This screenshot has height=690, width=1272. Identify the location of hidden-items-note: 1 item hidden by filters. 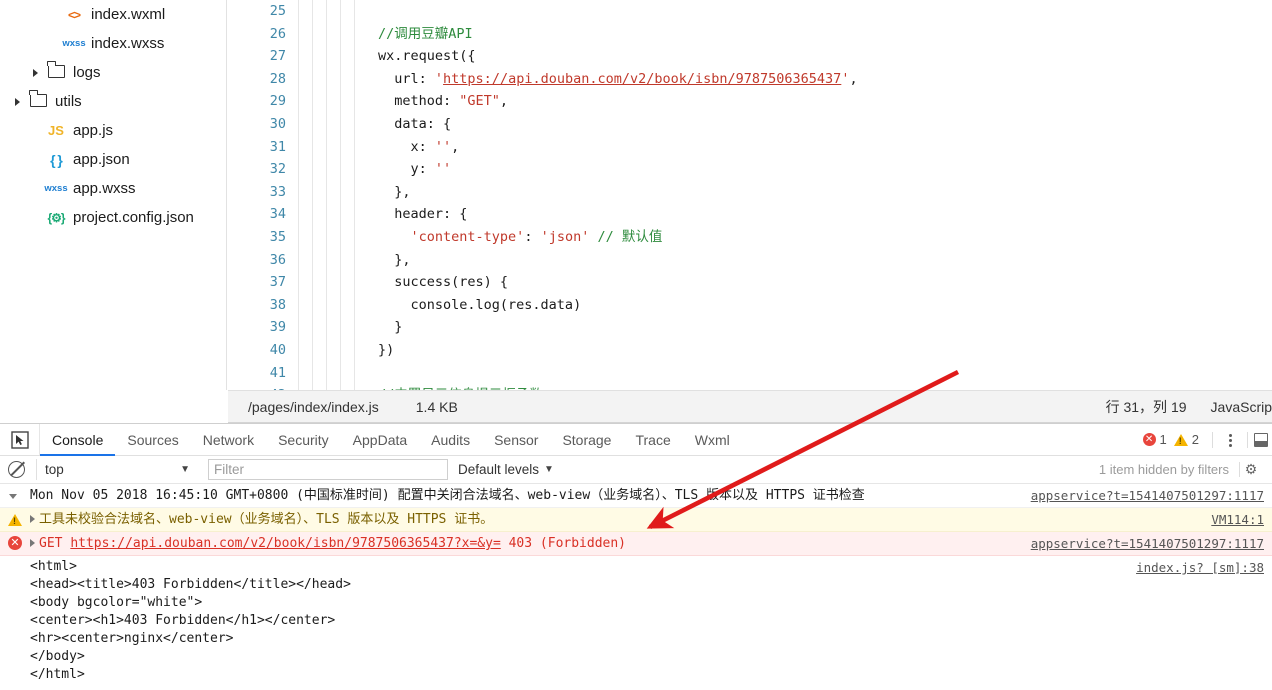
(1163, 469).